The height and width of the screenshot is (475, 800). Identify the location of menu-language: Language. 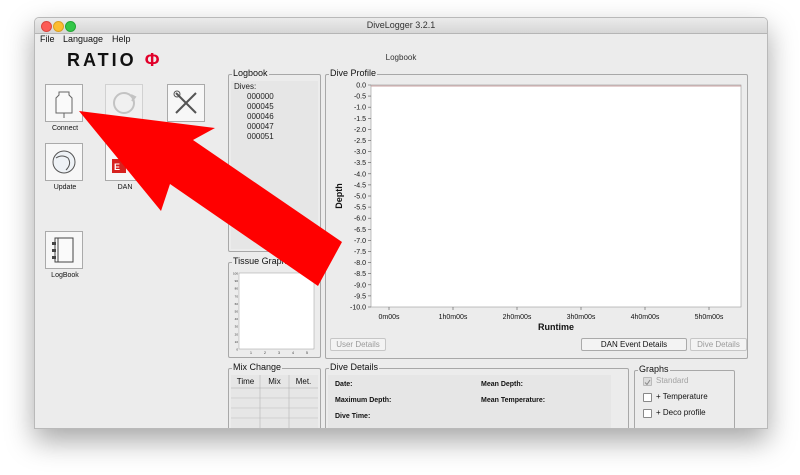
(83, 39).